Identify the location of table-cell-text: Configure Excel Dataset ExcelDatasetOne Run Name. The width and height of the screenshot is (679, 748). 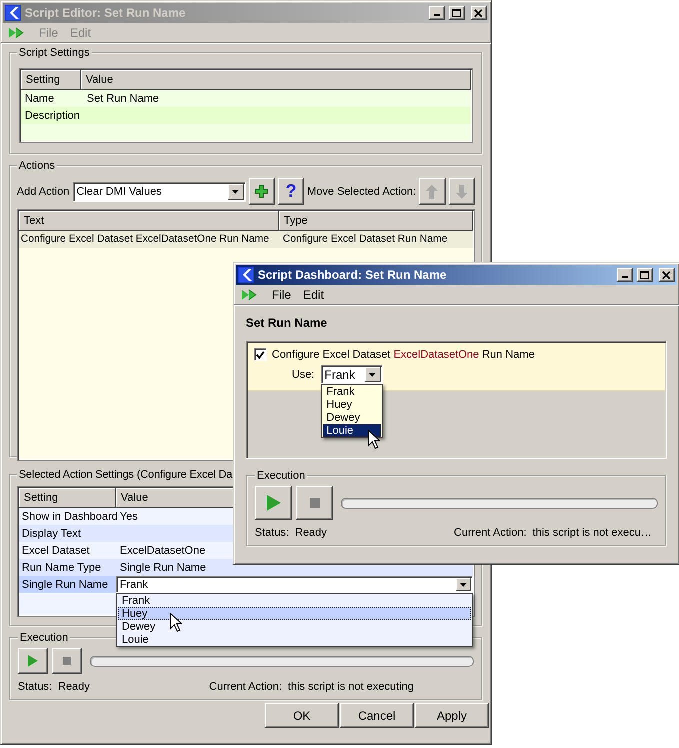
(145, 240).